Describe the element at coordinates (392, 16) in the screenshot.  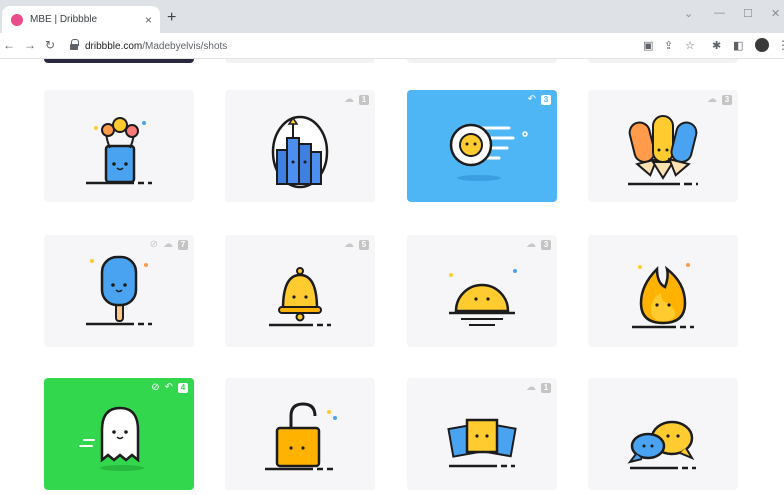
I see `tab-strip: MBE | Dribbble × + ⌄ — ☐ ✕` at that location.